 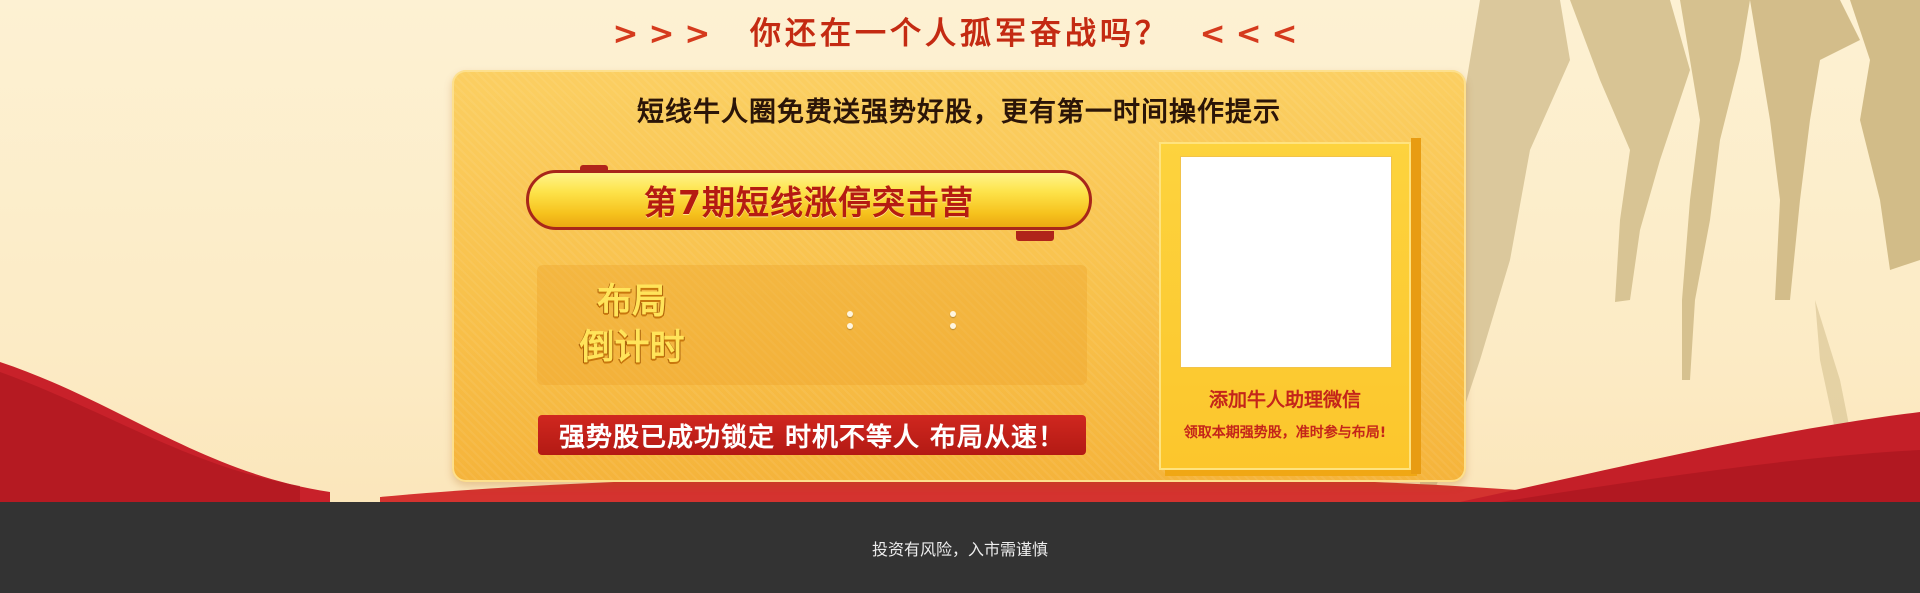 I want to click on badge-tab-decoration, so click(x=1035, y=236).